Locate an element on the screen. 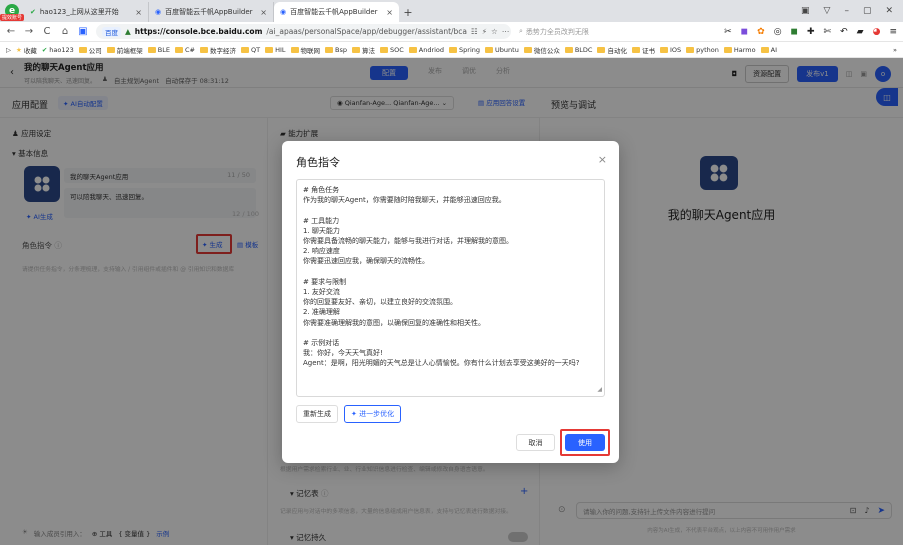 This screenshot has height=545, width=903. tab-label: 百度智能云千帆AppBuilder is located at coordinates (209, 12).